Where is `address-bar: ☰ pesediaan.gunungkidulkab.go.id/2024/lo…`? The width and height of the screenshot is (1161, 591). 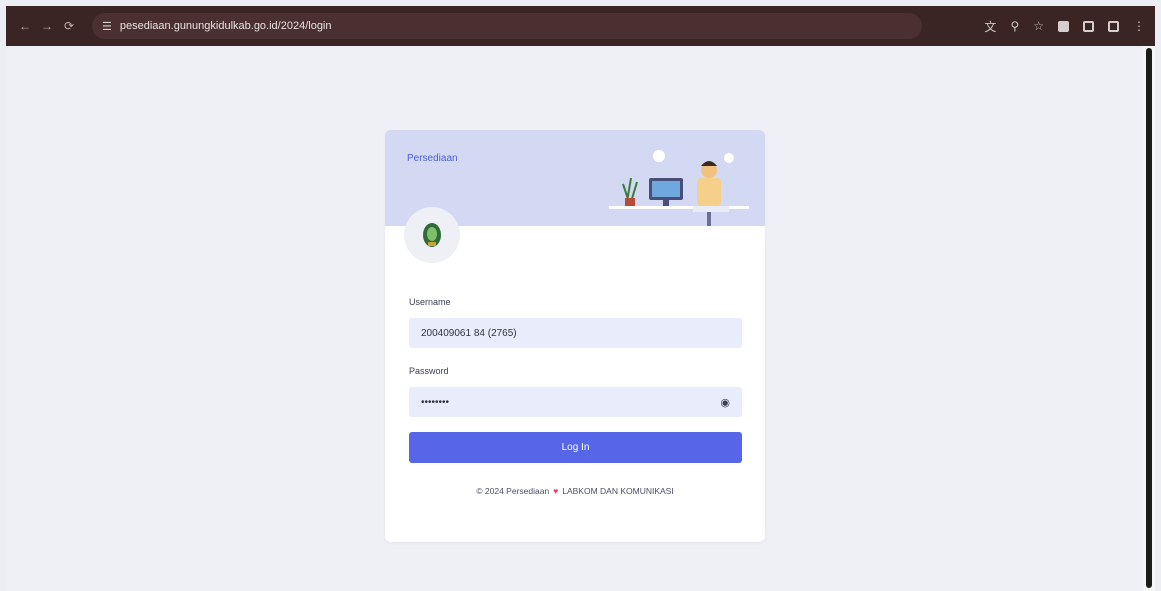 address-bar: ☰ pesediaan.gunungkidulkab.go.id/2024/lo… is located at coordinates (507, 26).